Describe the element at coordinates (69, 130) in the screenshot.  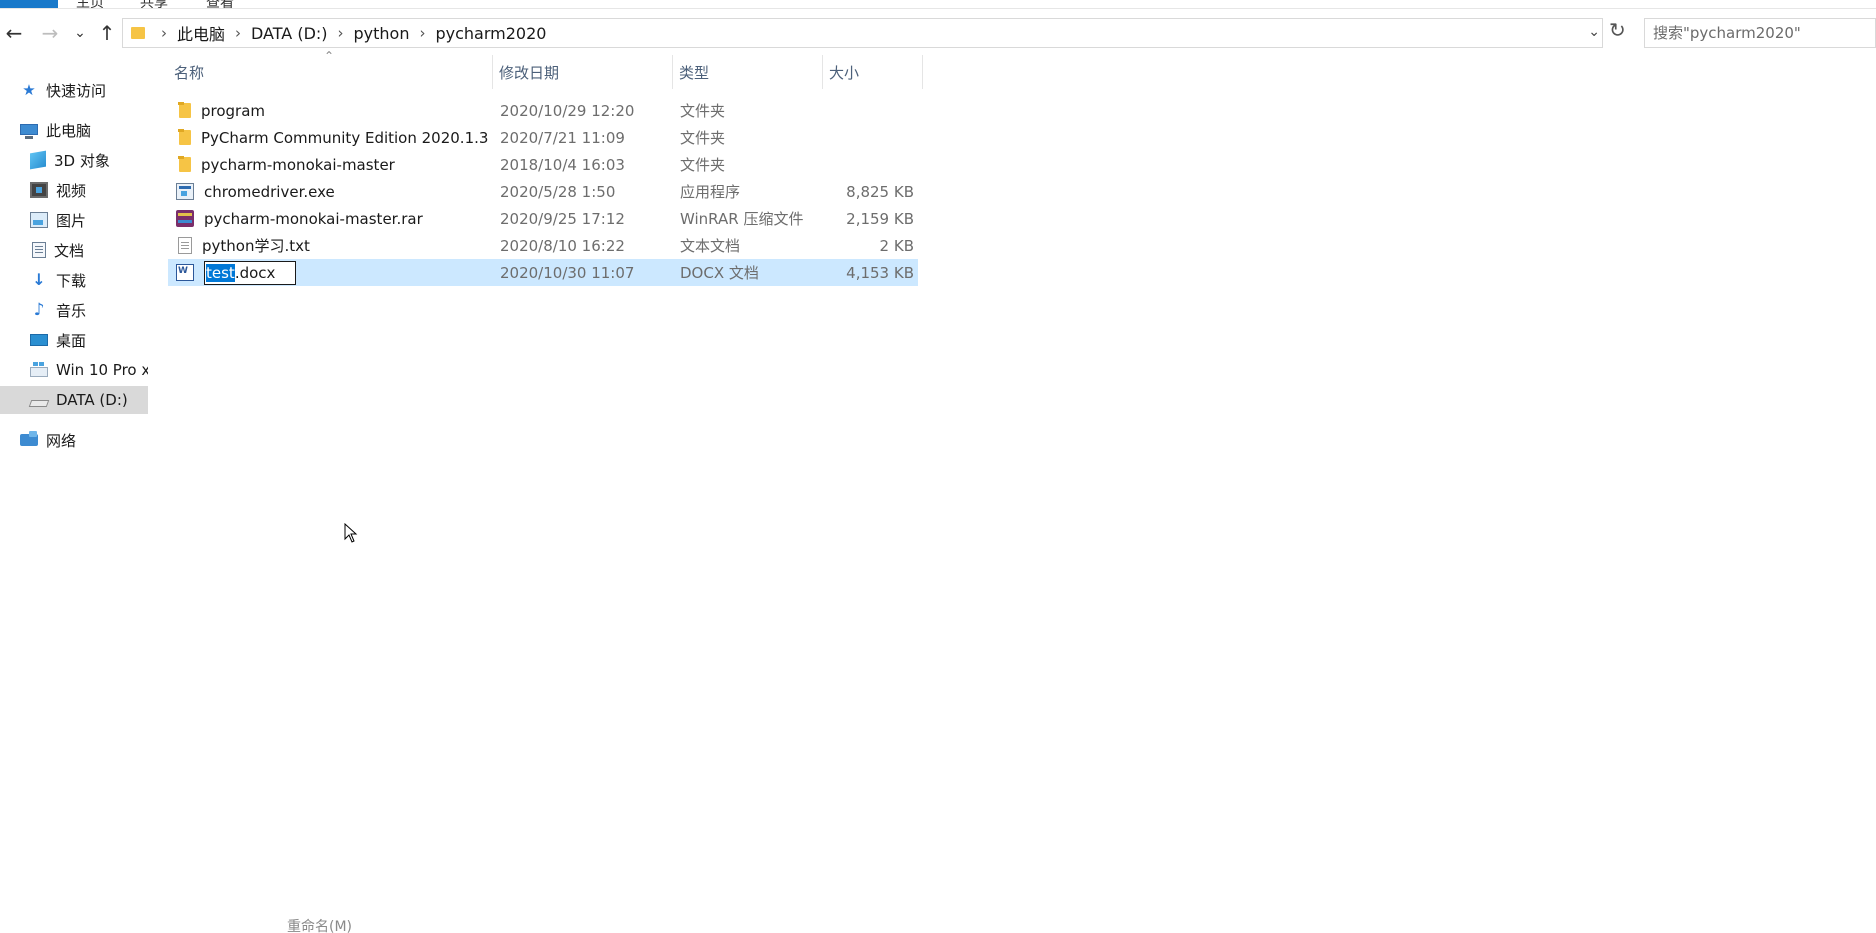
I see `nav-item-label: 此电脑` at that location.